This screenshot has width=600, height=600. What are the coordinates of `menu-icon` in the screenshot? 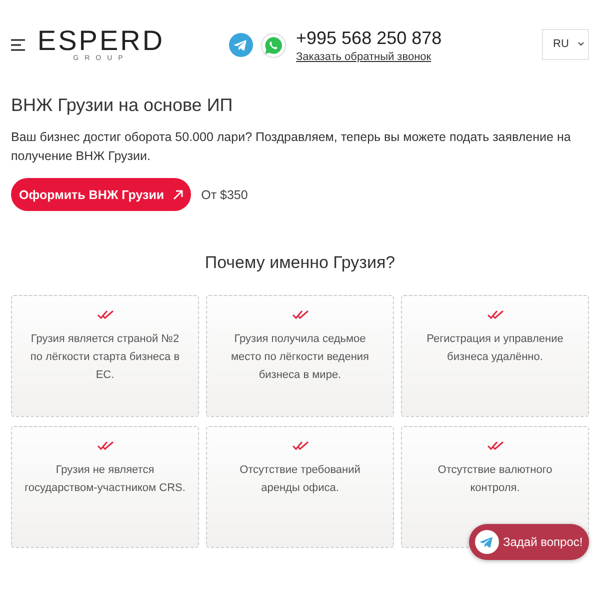 It's located at (19, 45).